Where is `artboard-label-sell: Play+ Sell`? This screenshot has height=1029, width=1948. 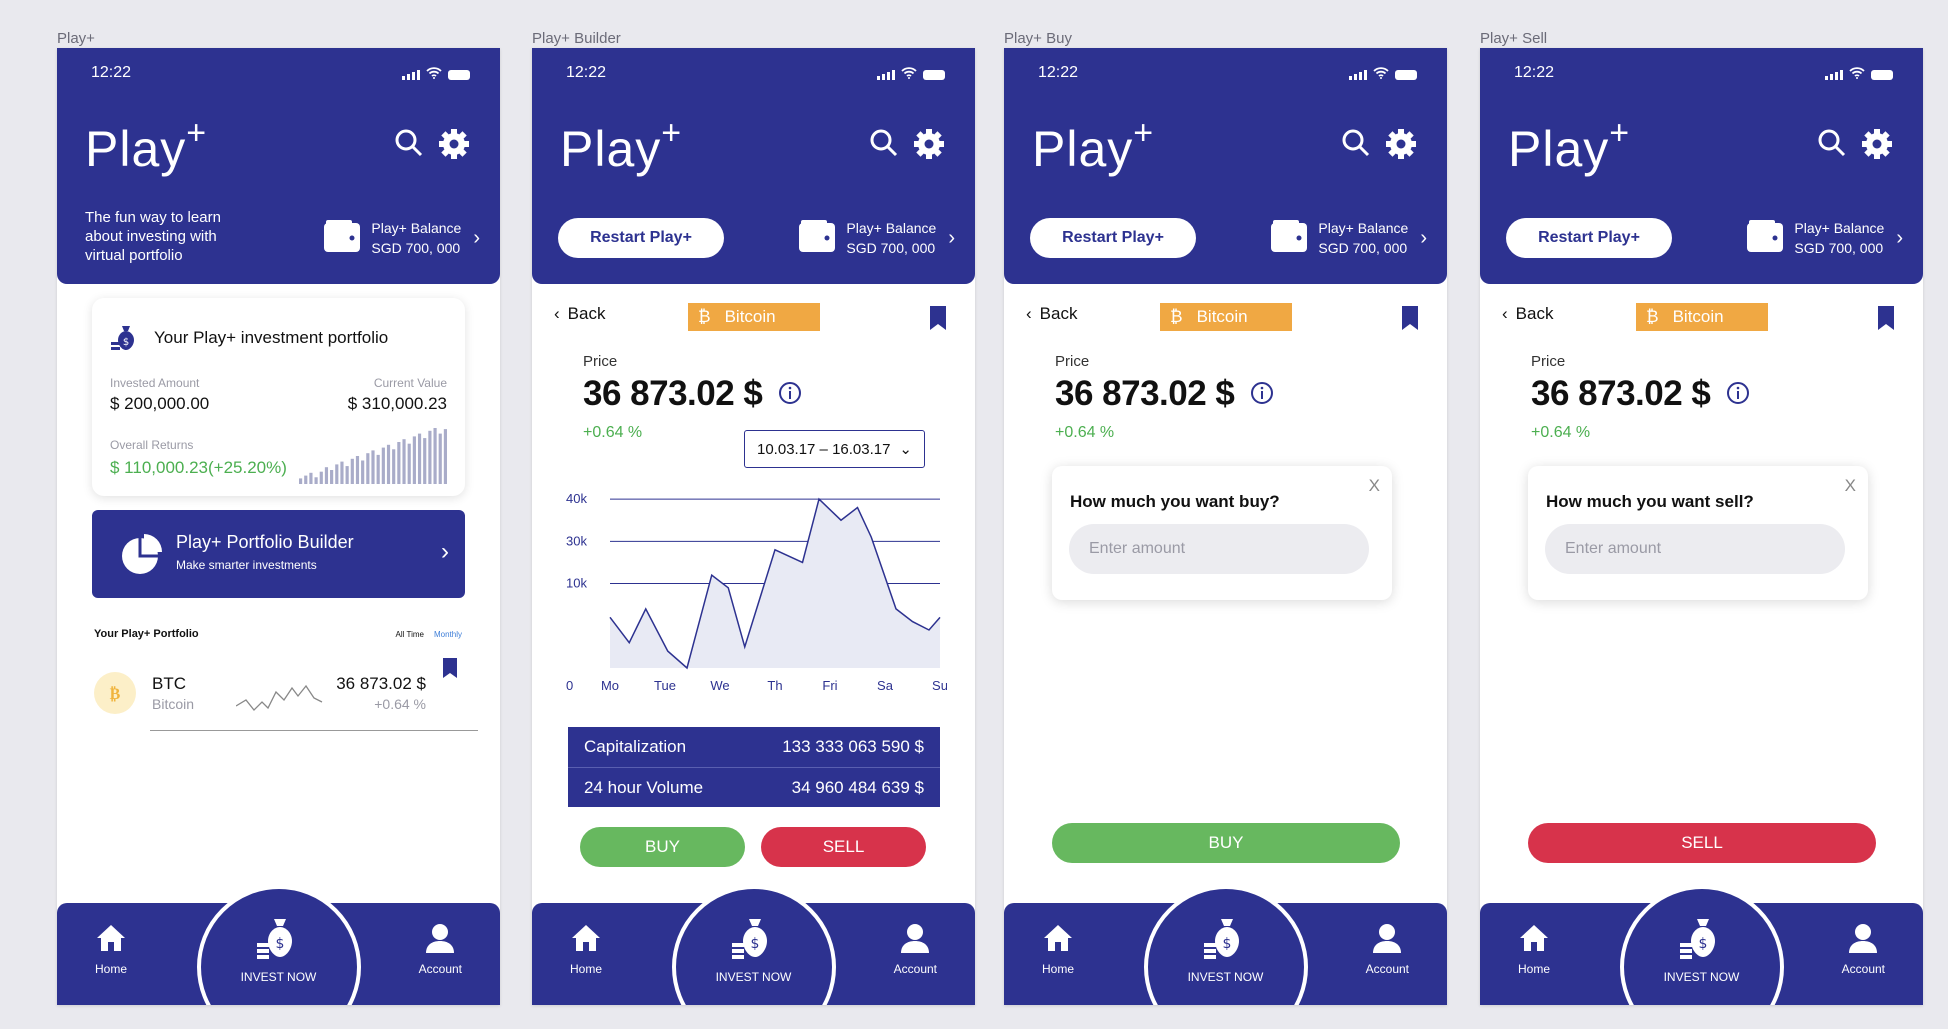
artboard-label-sell: Play+ Sell is located at coordinates (1514, 38).